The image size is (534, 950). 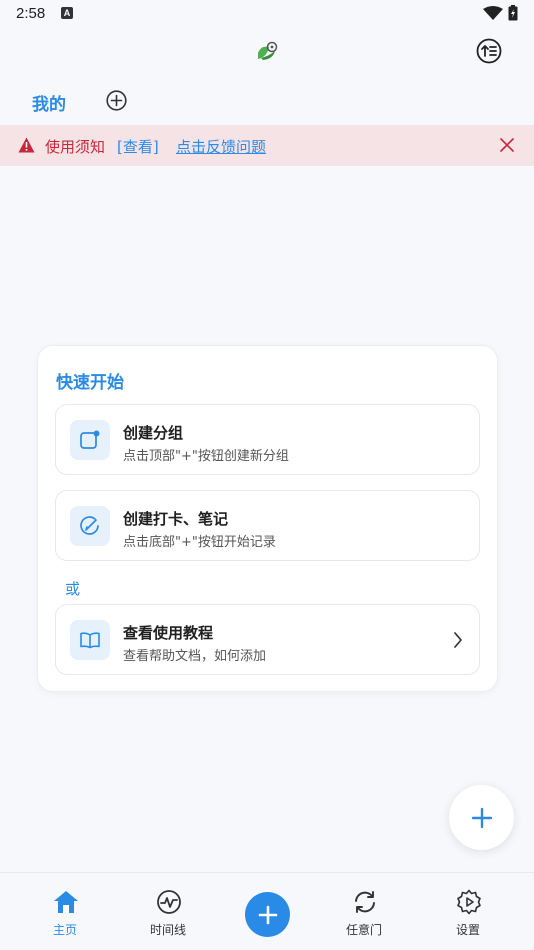 What do you see at coordinates (64, 930) in the screenshot?
I see `nav-home-label: 主页` at bounding box center [64, 930].